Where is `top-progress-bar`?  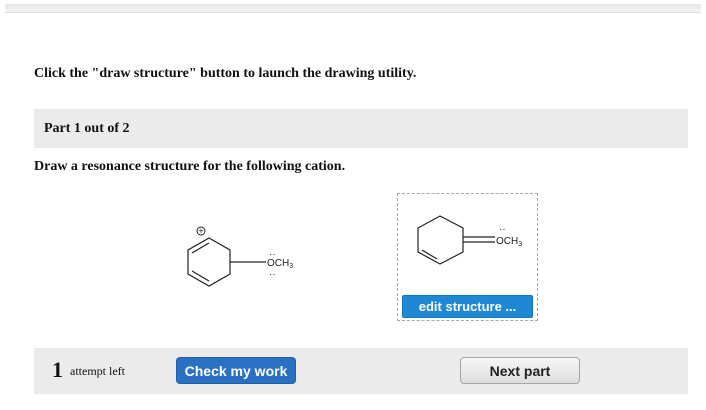
top-progress-bar is located at coordinates (353, 8).